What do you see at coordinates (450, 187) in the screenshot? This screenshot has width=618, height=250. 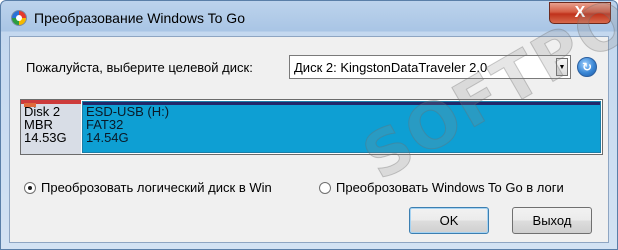 I see `option-label: Преоброзовать Windows To Go в логи` at bounding box center [450, 187].